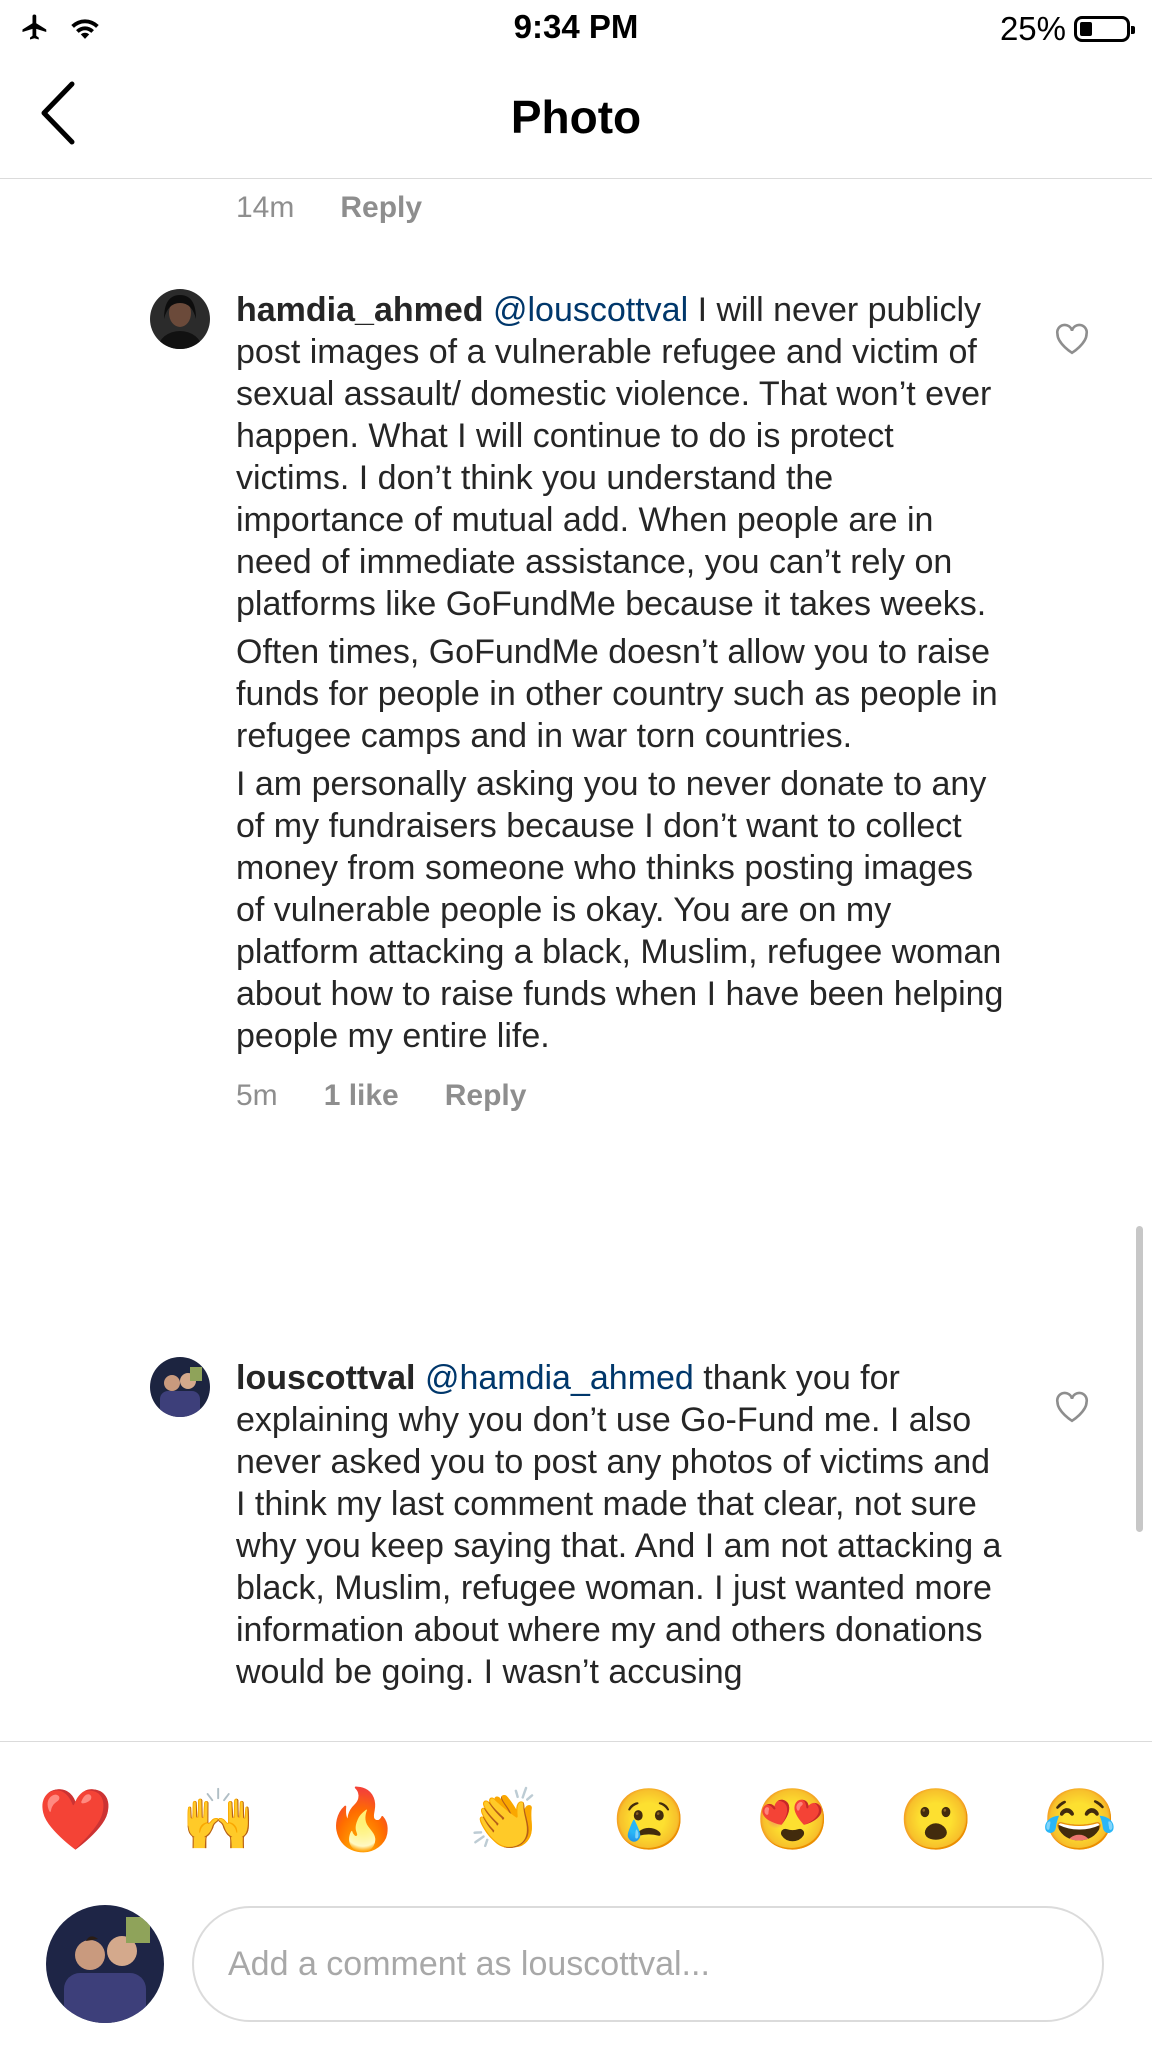 This screenshot has height=2049, width=1152. Describe the element at coordinates (1139, 1379) in the screenshot. I see `scroll-indicator` at that location.